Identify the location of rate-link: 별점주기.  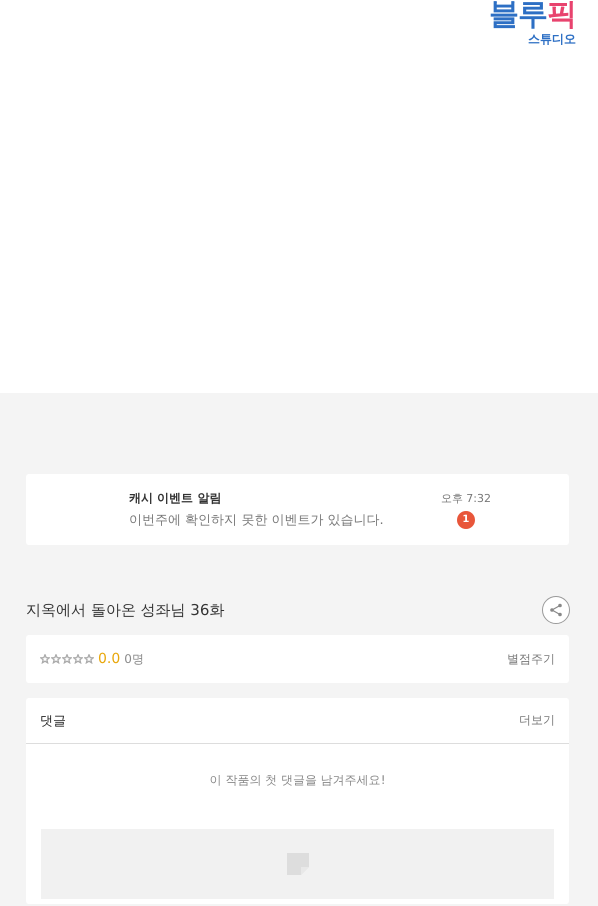
(531, 659).